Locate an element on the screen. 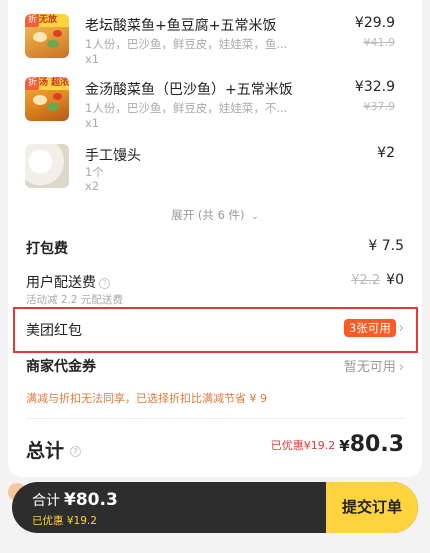  thumbnail-banner: 汤 超浓 is located at coordinates (54, 83).